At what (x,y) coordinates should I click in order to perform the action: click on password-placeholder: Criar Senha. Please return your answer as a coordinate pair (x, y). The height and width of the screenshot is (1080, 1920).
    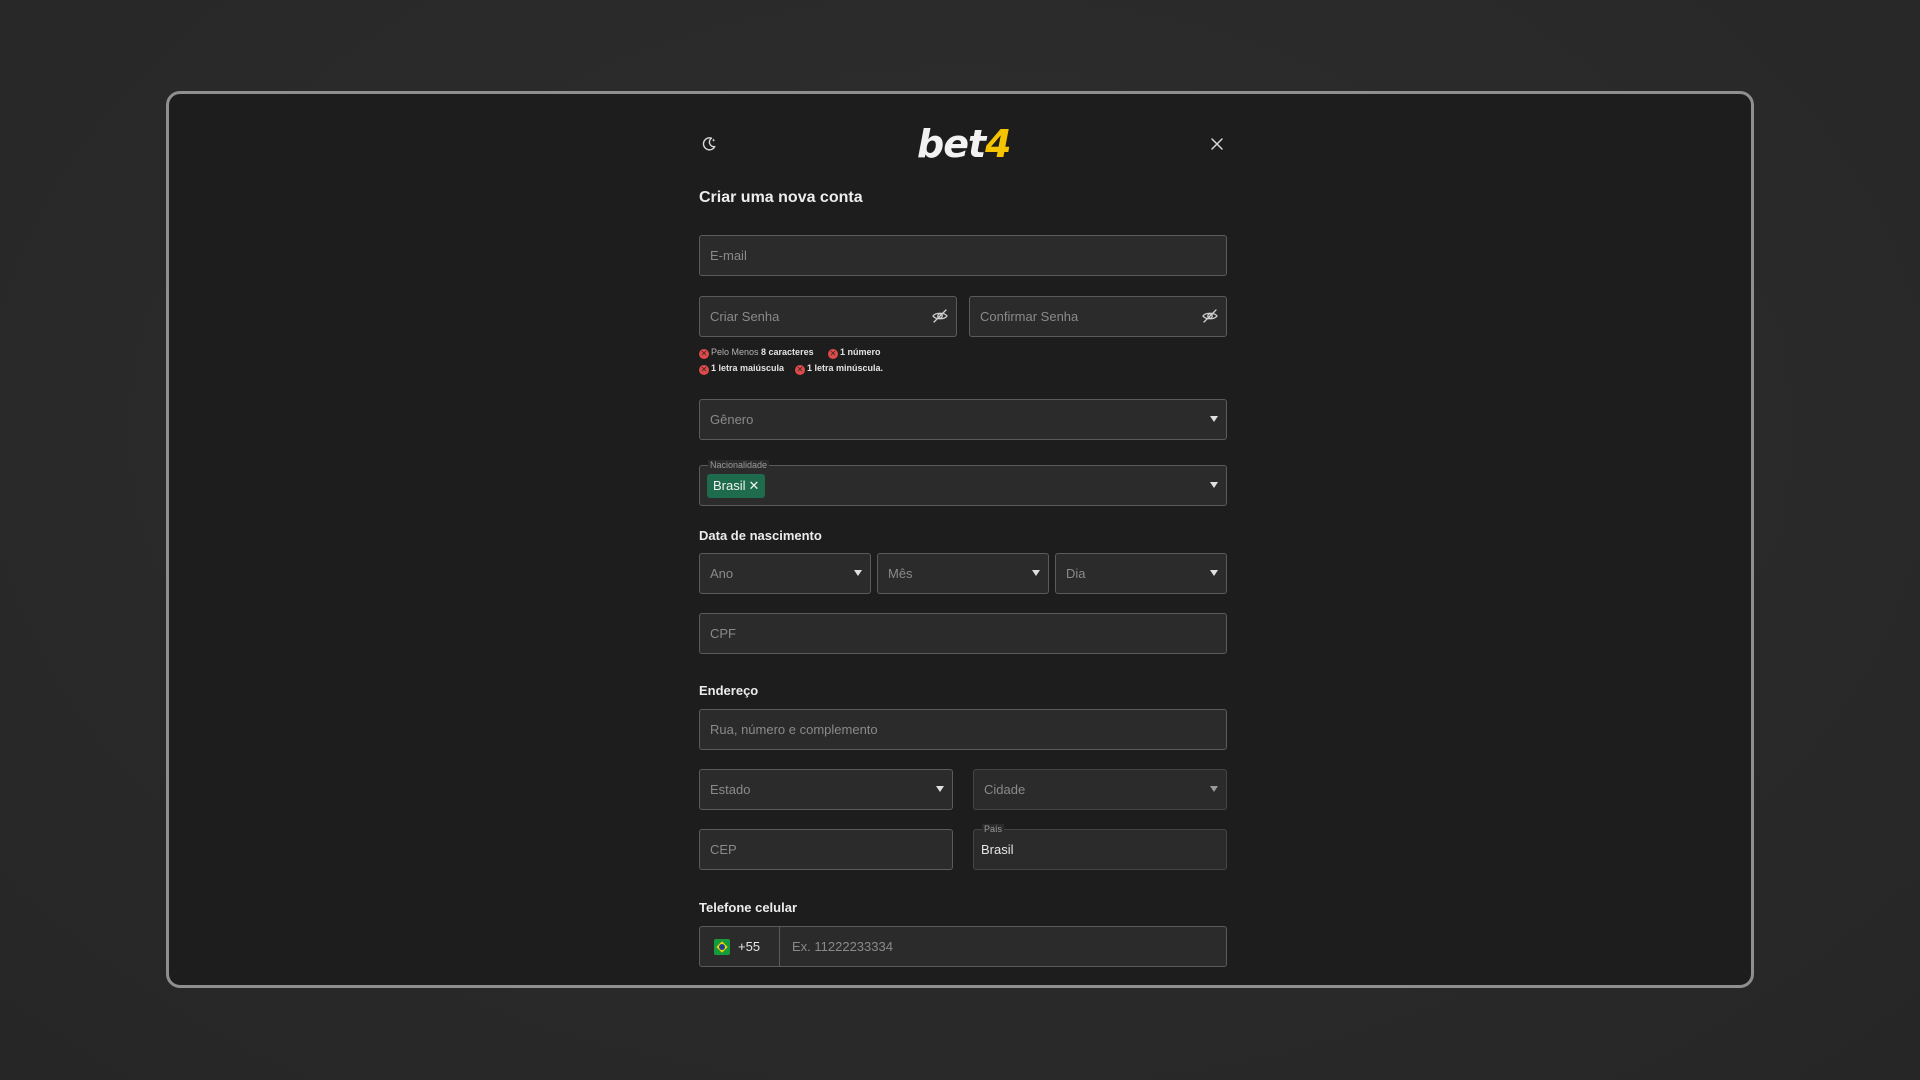
    Looking at the image, I should click on (745, 316).